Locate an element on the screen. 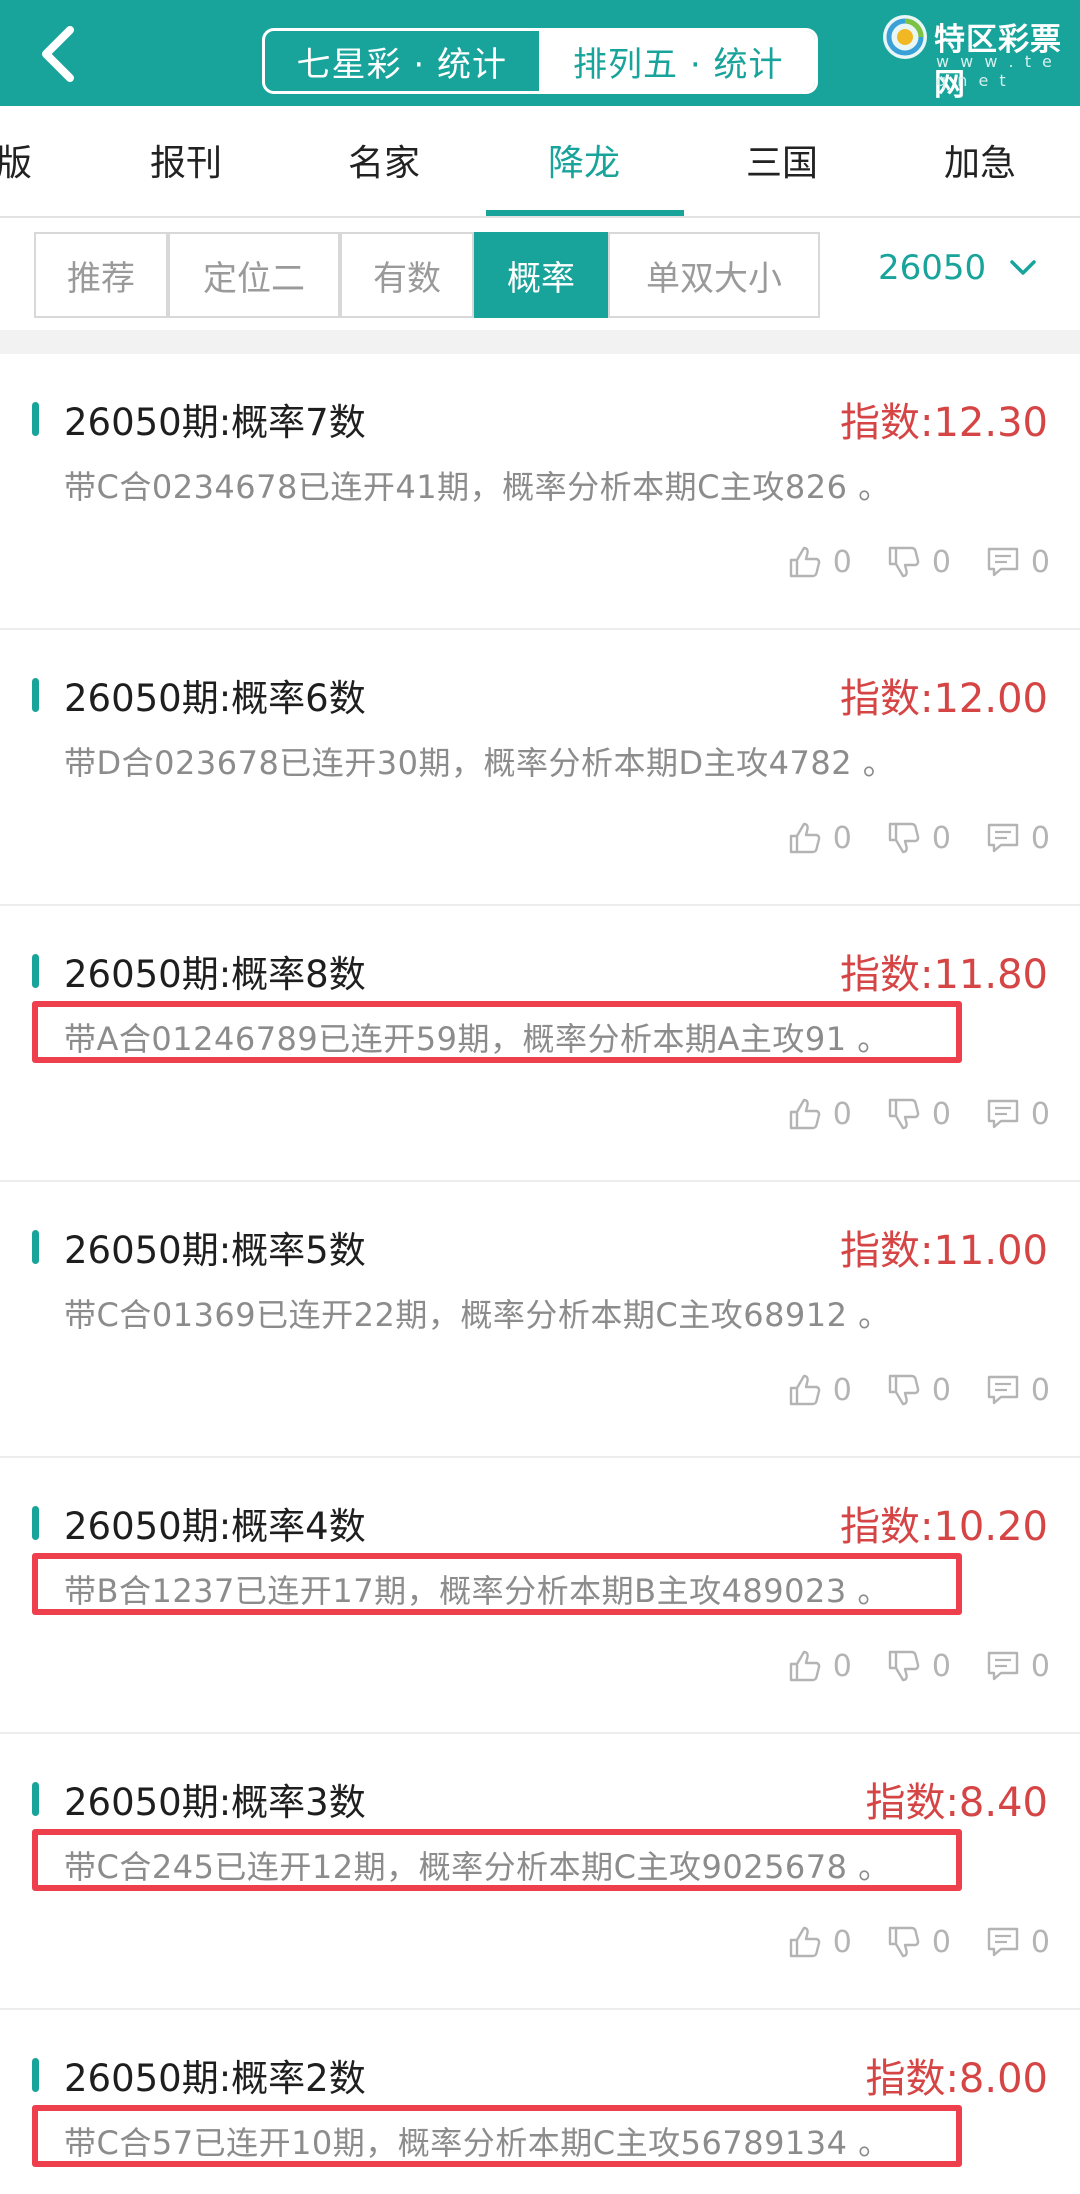 This screenshot has width=1080, height=2194. filter-tuijian: 推荐 is located at coordinates (101, 275).